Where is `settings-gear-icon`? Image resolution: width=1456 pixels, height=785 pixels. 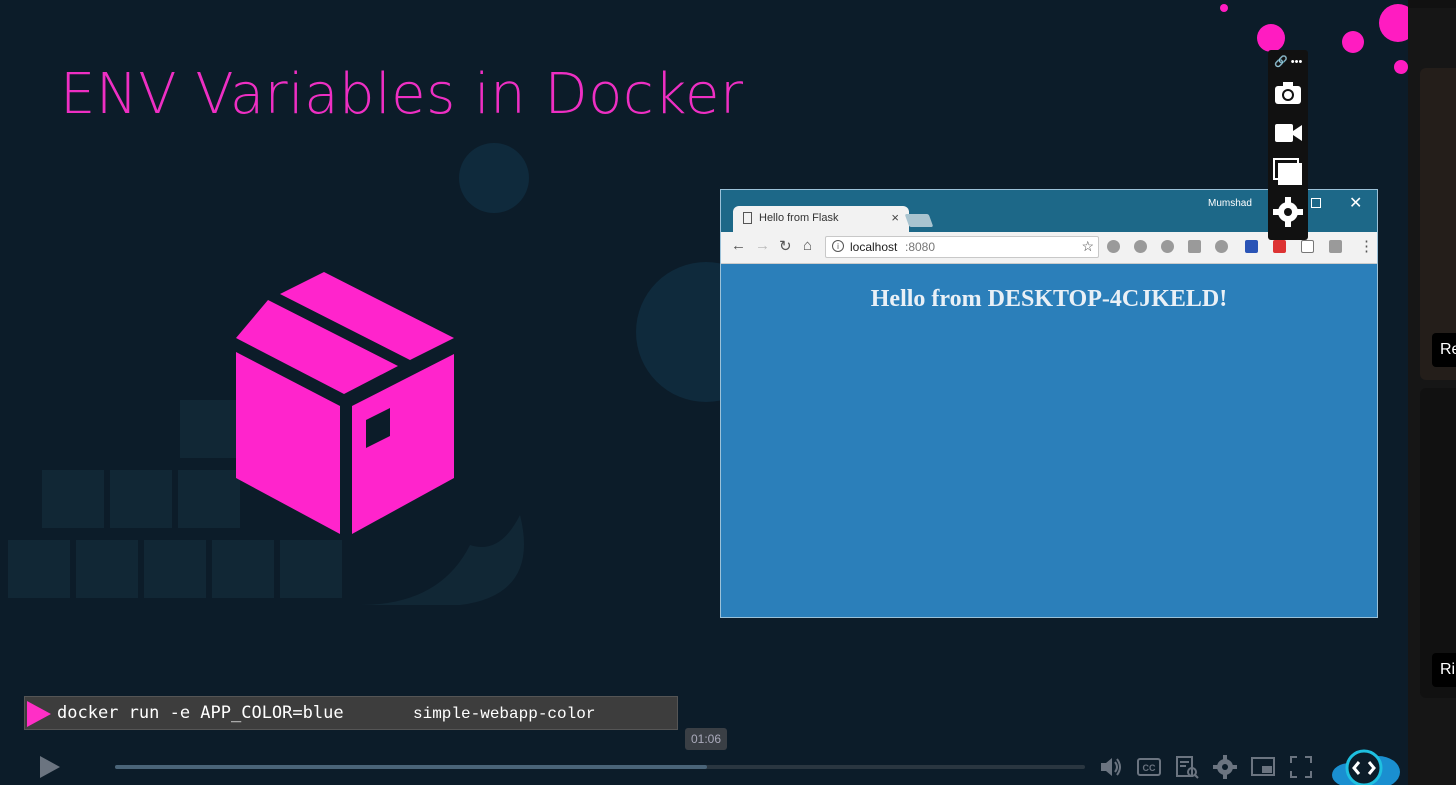 settings-gear-icon is located at coordinates (1225, 767).